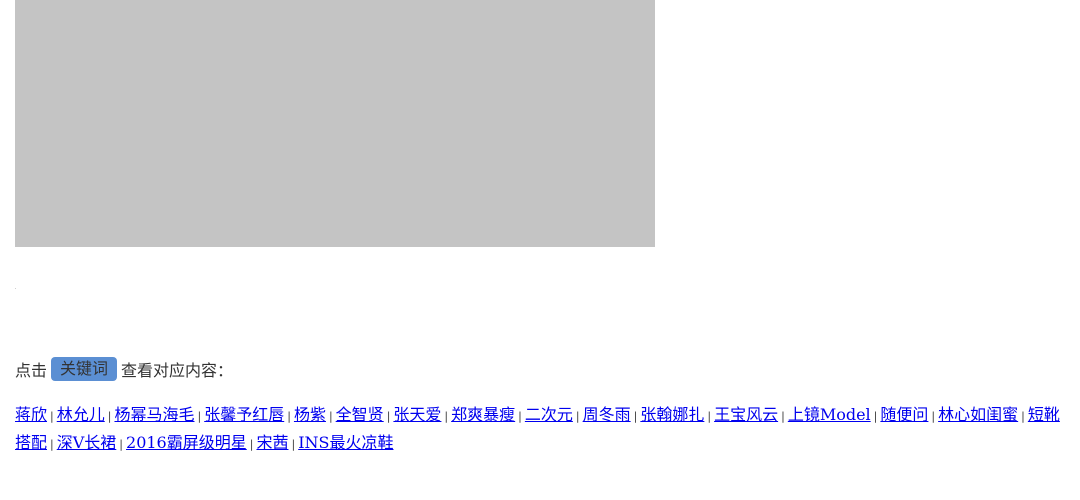  Describe the element at coordinates (244, 414) in the screenshot. I see `keyword-link: 张馨予红唇` at that location.